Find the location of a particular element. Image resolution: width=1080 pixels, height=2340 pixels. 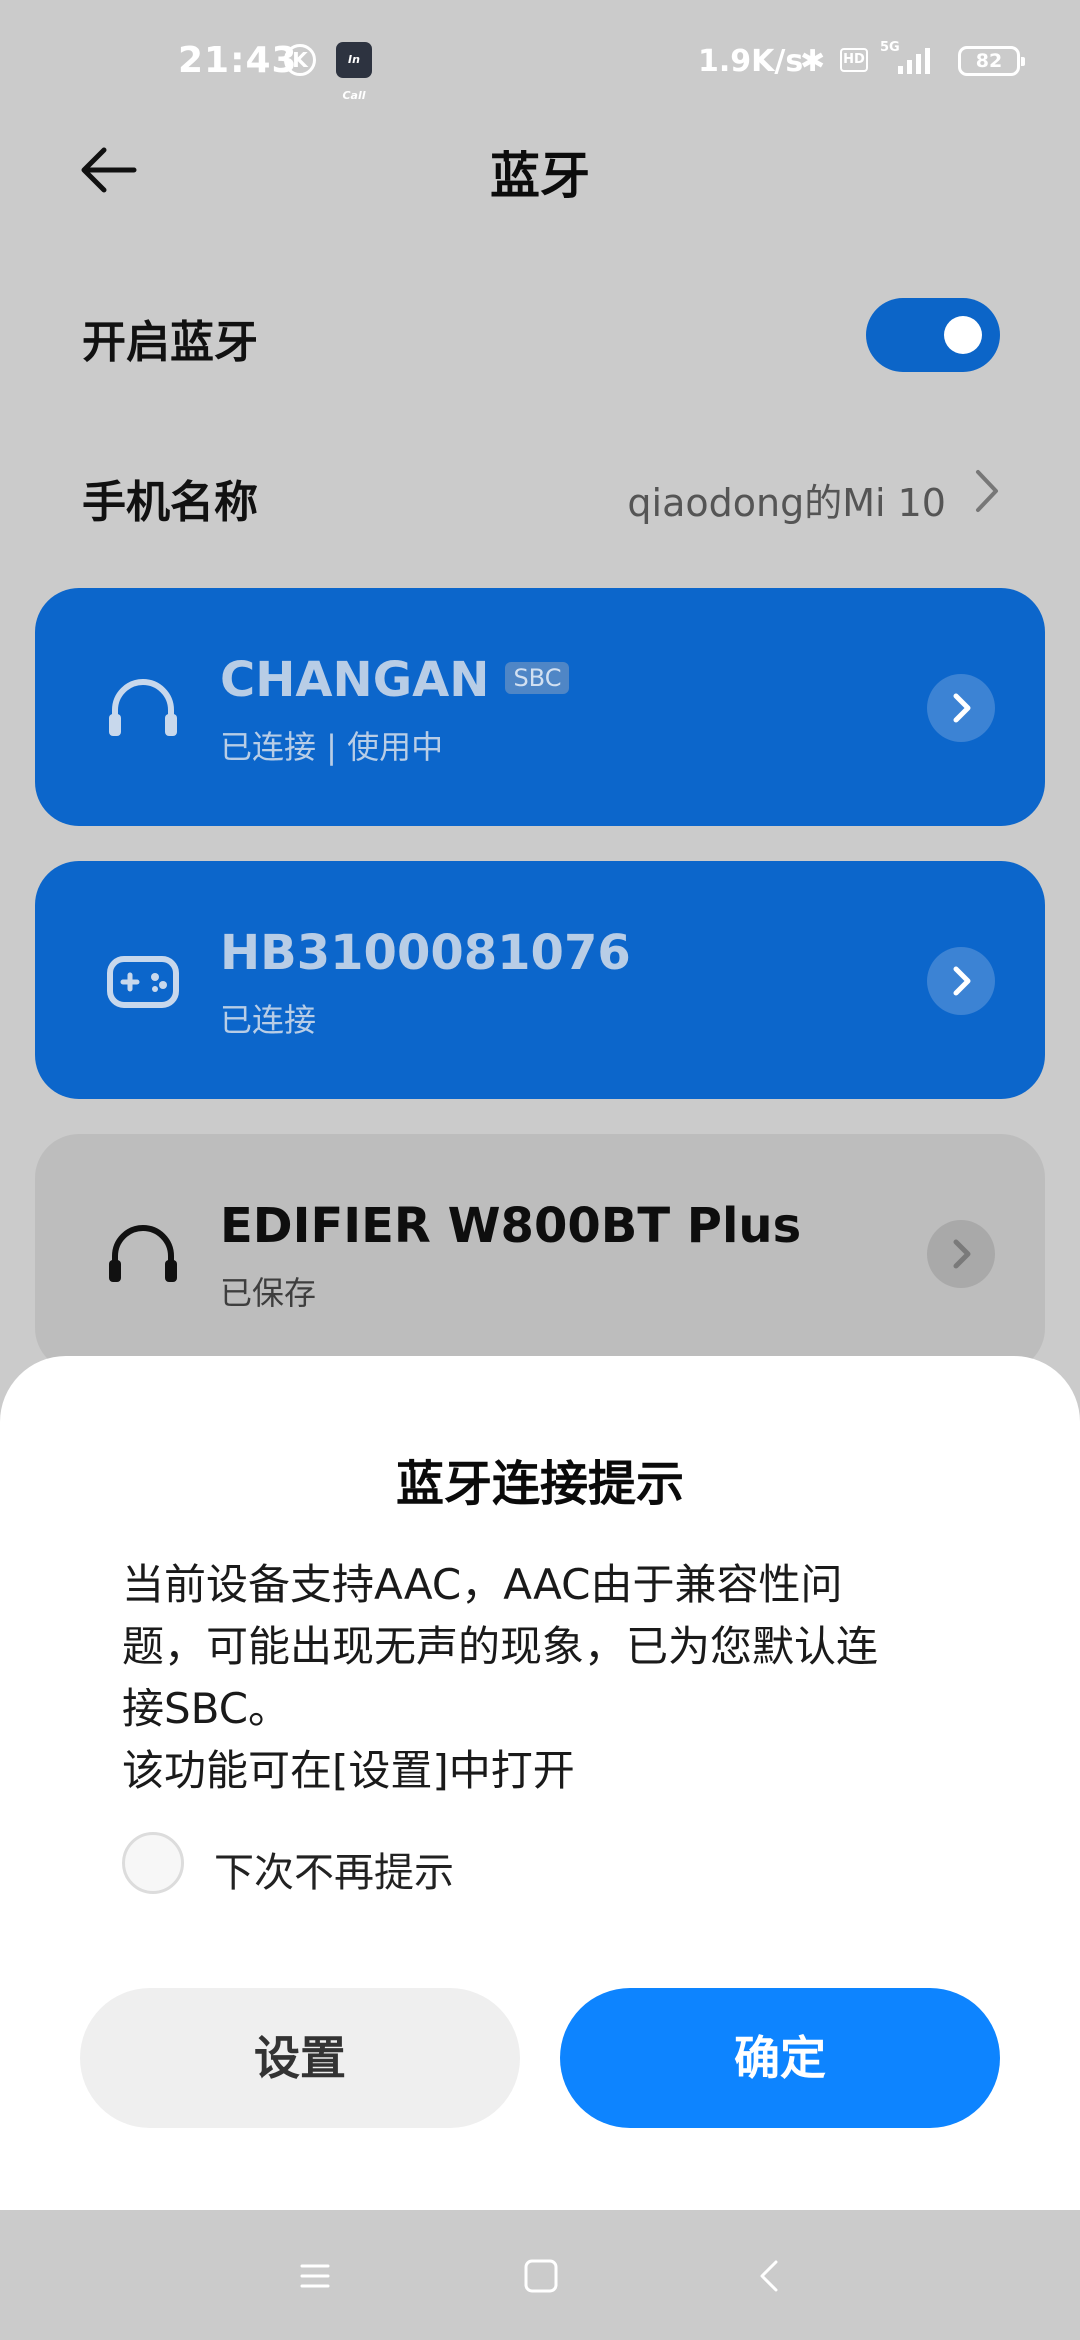

phone-name-row: 手机名称 qiaodong的Mi 10 is located at coordinates (540, 491).